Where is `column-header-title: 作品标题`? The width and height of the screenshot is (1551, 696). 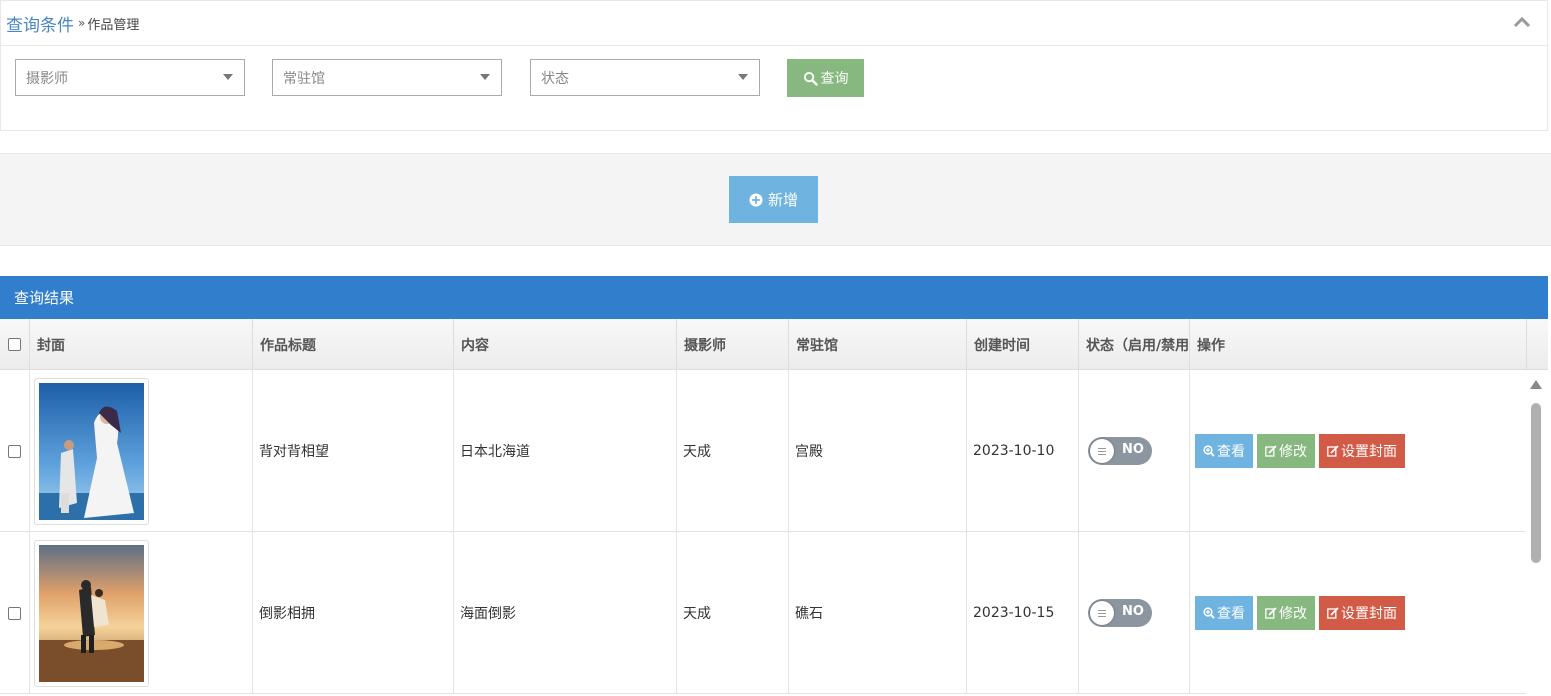 column-header-title: 作品标题 is located at coordinates (353, 344).